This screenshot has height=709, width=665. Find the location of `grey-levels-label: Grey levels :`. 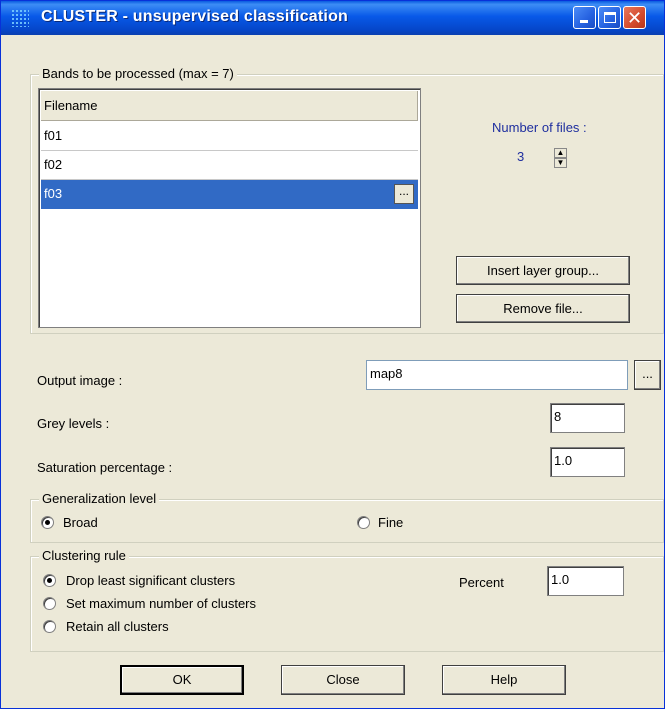

grey-levels-label: Grey levels : is located at coordinates (73, 423).